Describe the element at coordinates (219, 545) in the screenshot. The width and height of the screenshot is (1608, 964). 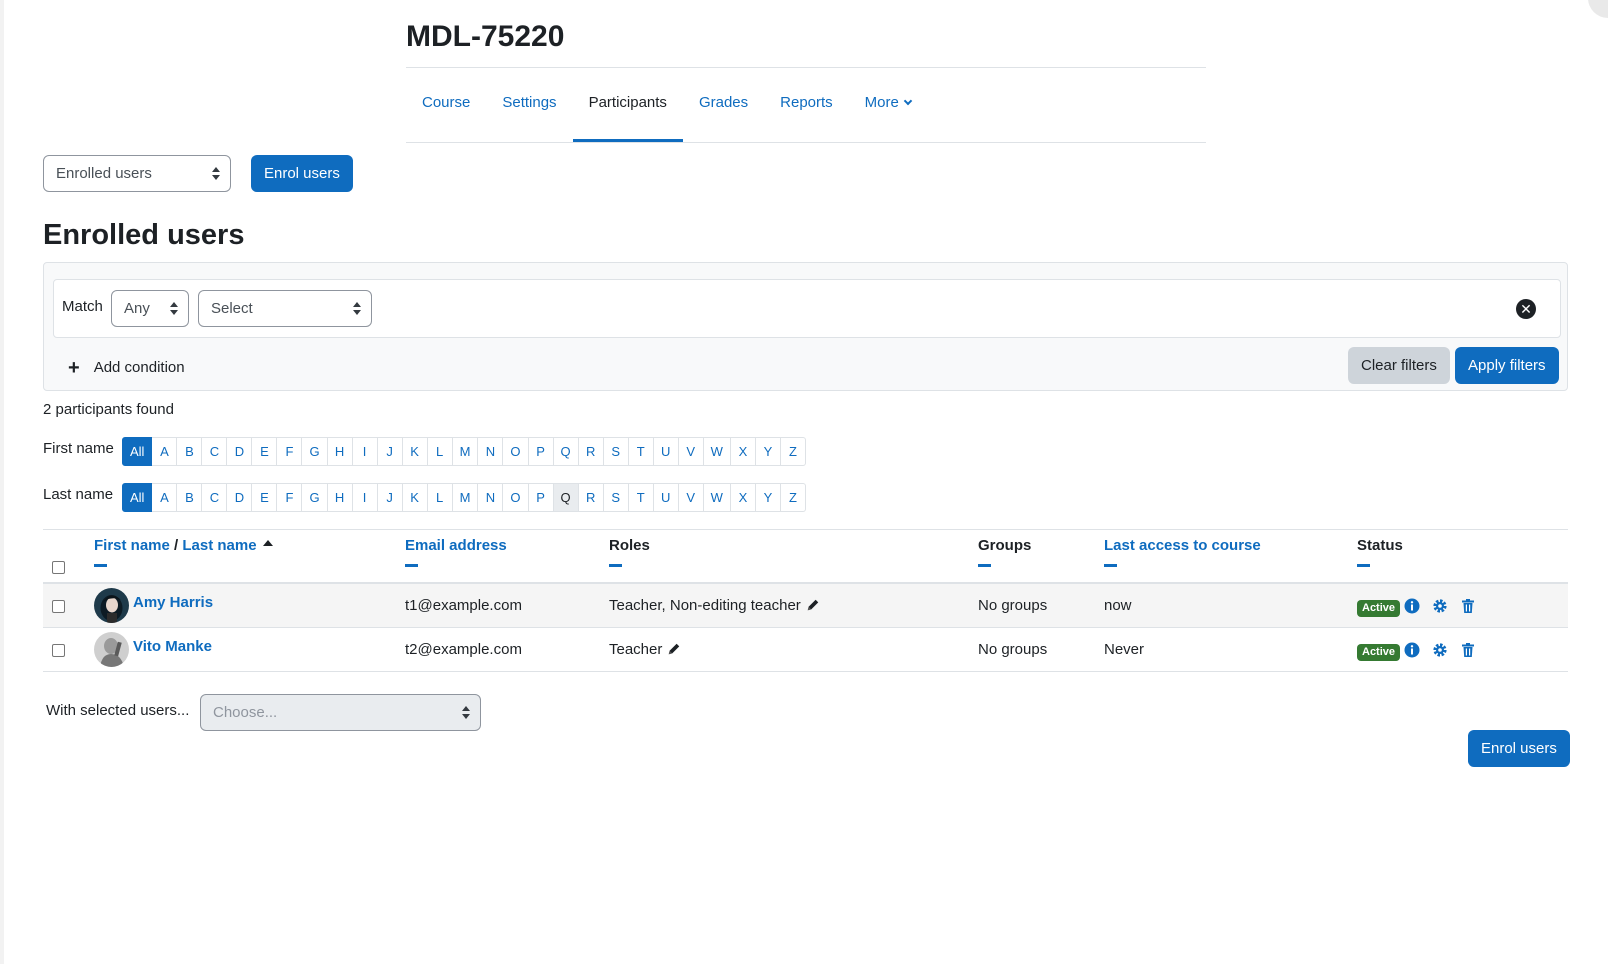
I see `sort-last-name-link: Last name` at that location.